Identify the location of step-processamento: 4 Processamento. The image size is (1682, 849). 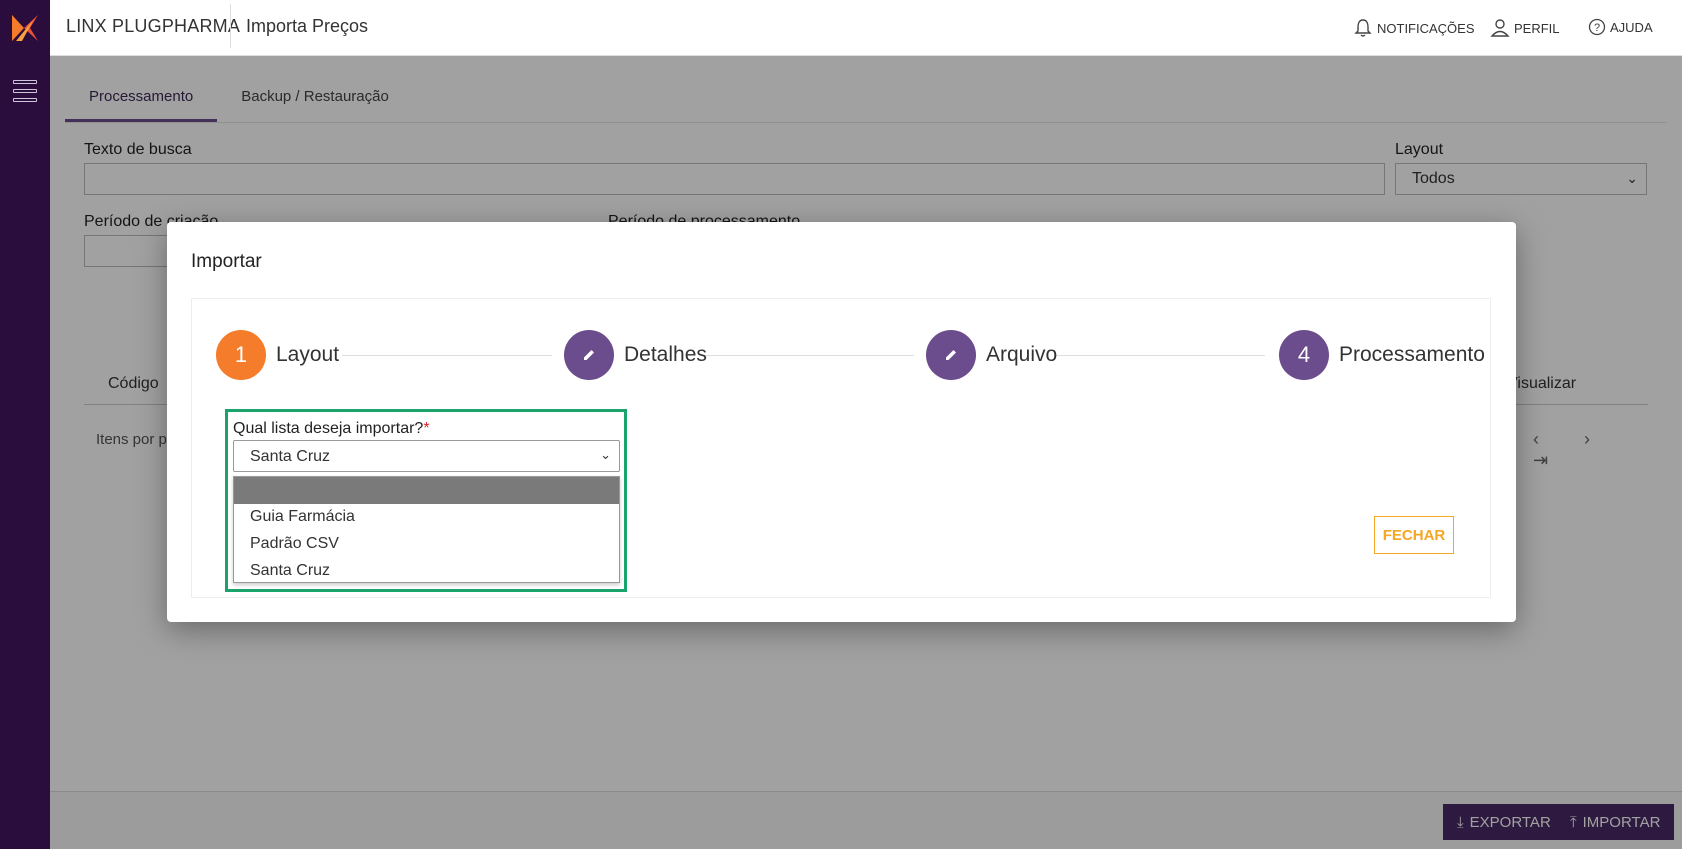
(1382, 355).